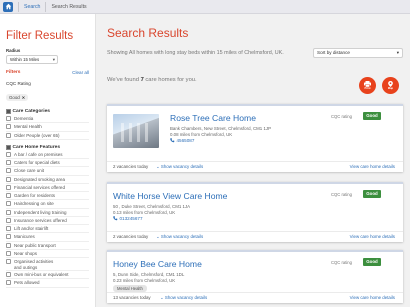 The image size is (410, 307). Describe the element at coordinates (26, 253) in the screenshot. I see `filter-item-label: Near shops` at that location.